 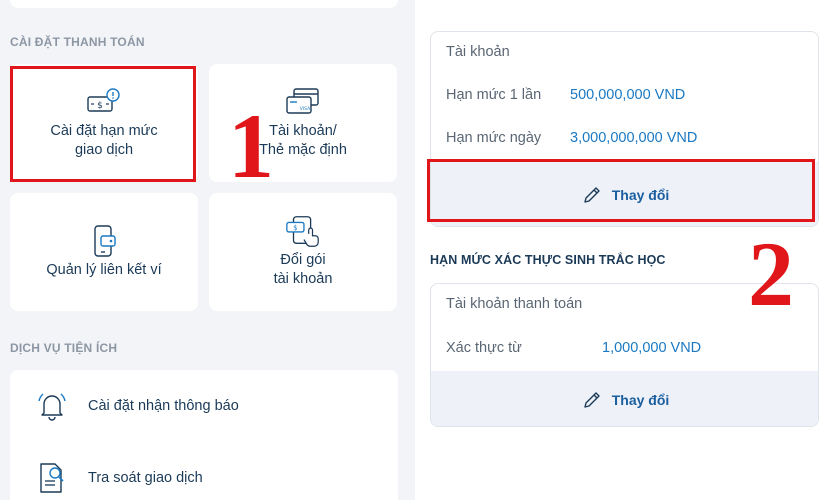 What do you see at coordinates (52, 478) in the screenshot?
I see `document-search-icon` at bounding box center [52, 478].